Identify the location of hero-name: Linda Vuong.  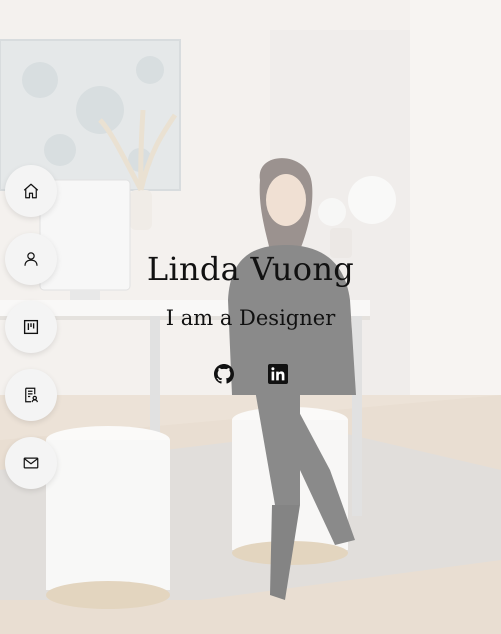
(250, 269).